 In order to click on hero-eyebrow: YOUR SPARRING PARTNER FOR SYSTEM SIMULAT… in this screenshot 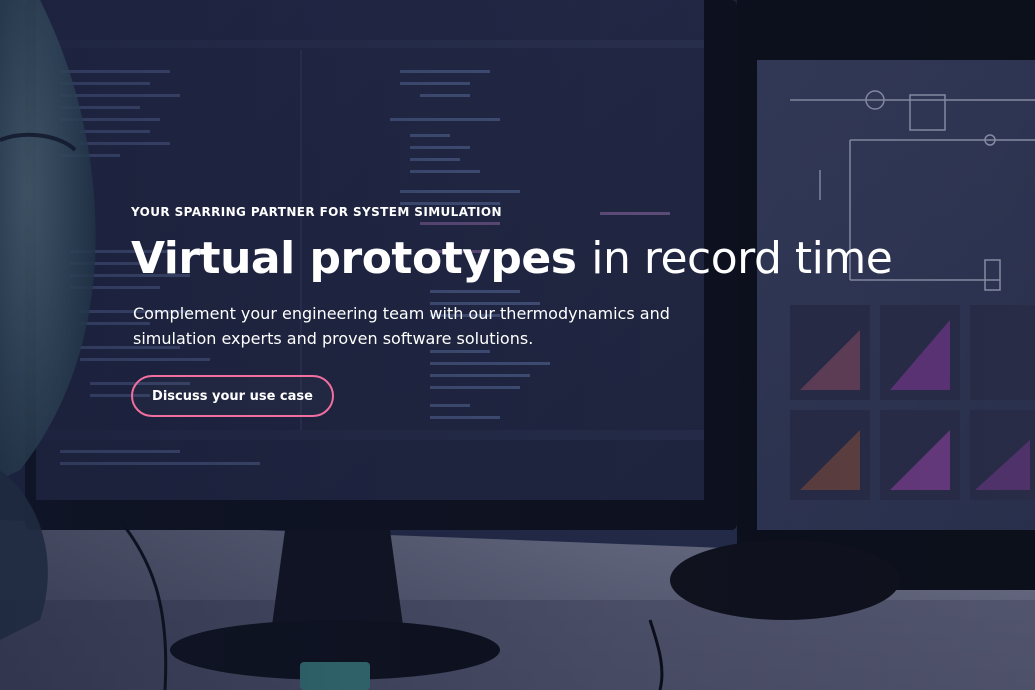, I will do `click(316, 212)`.